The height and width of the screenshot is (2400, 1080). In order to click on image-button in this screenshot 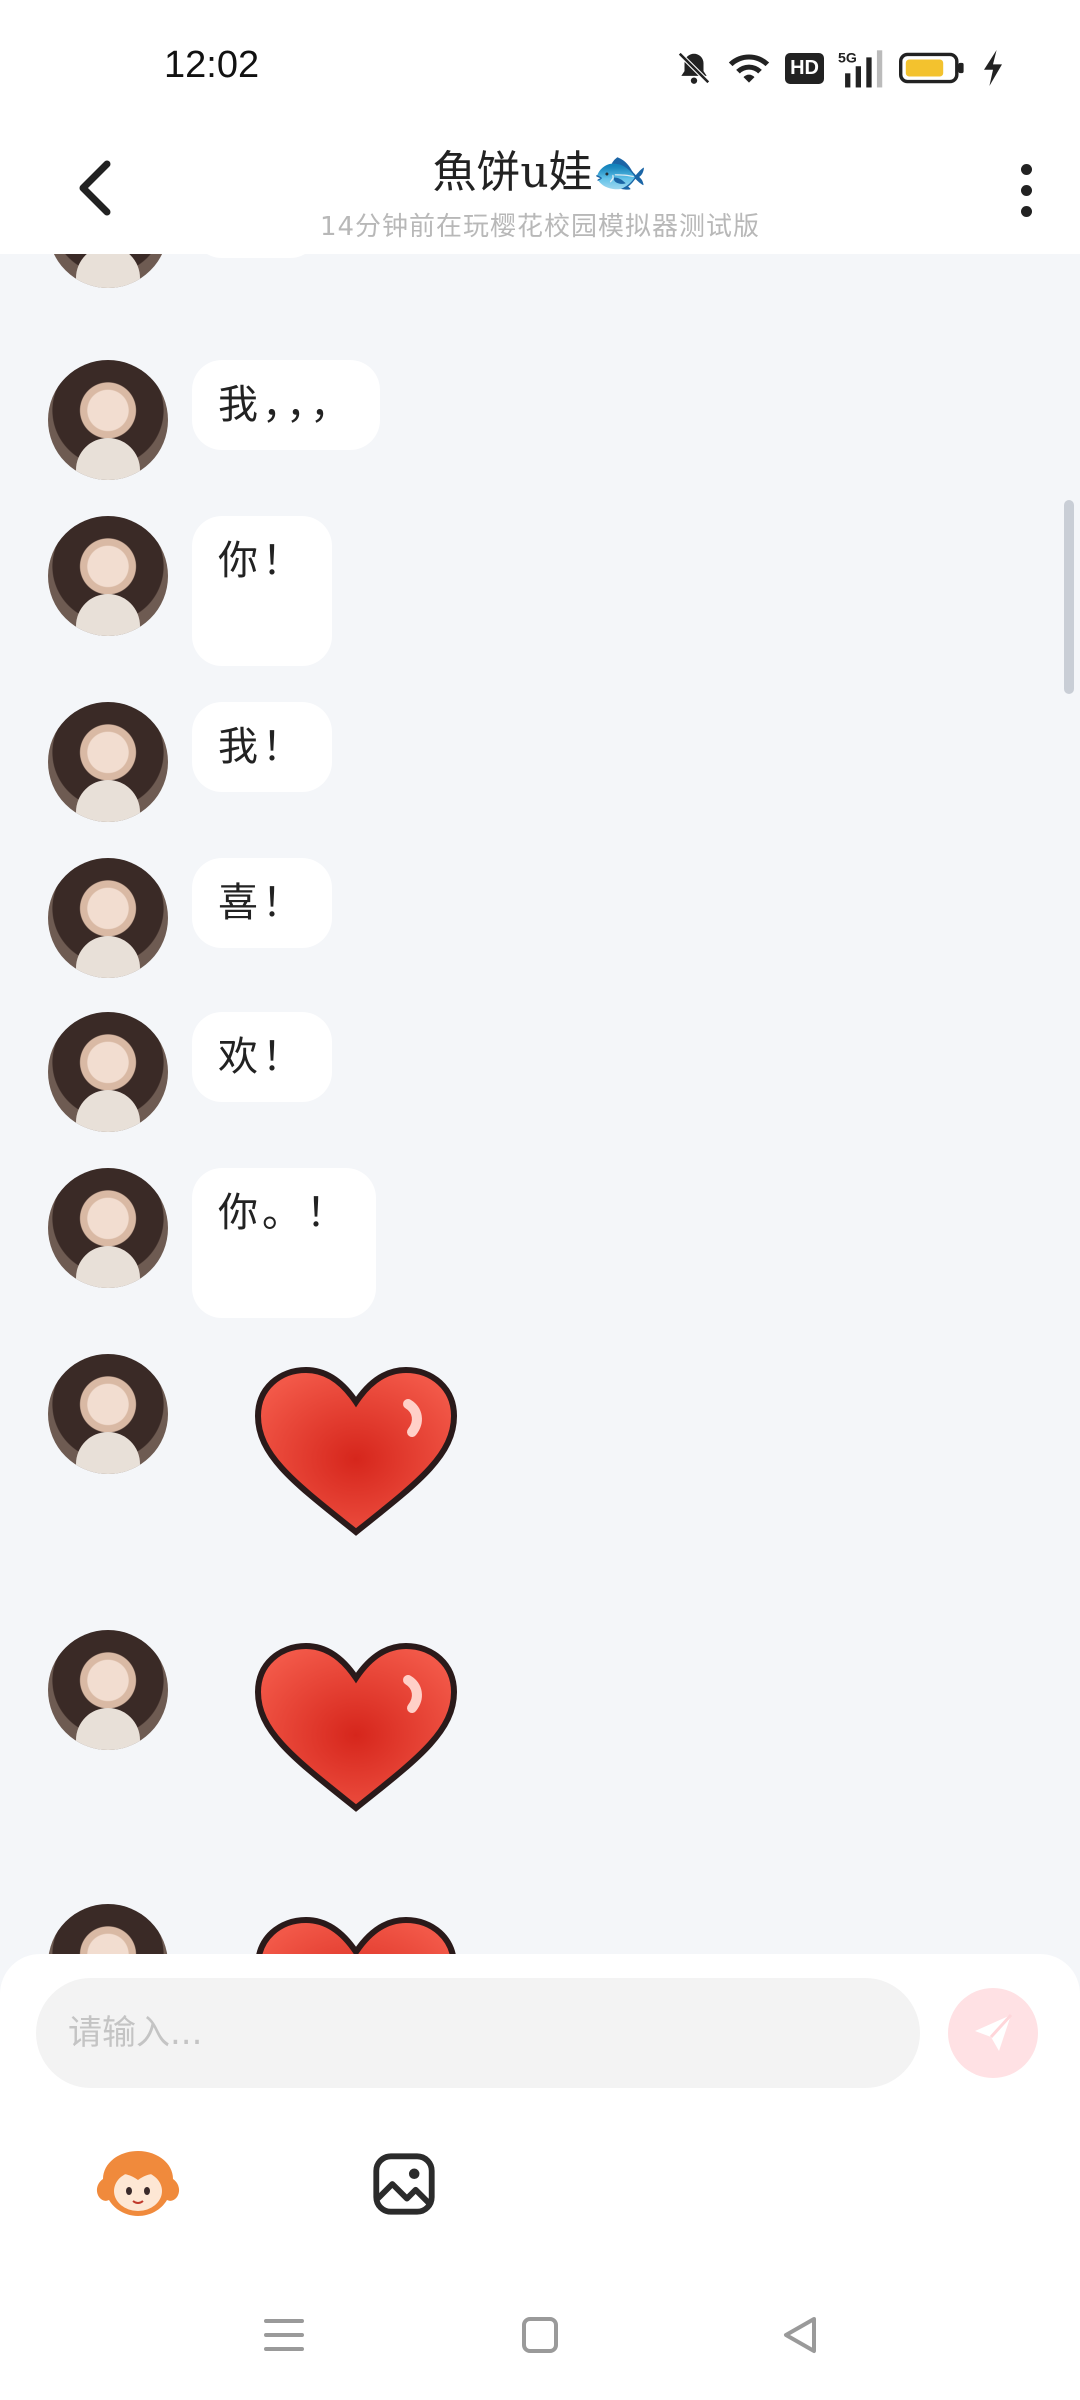, I will do `click(404, 2184)`.